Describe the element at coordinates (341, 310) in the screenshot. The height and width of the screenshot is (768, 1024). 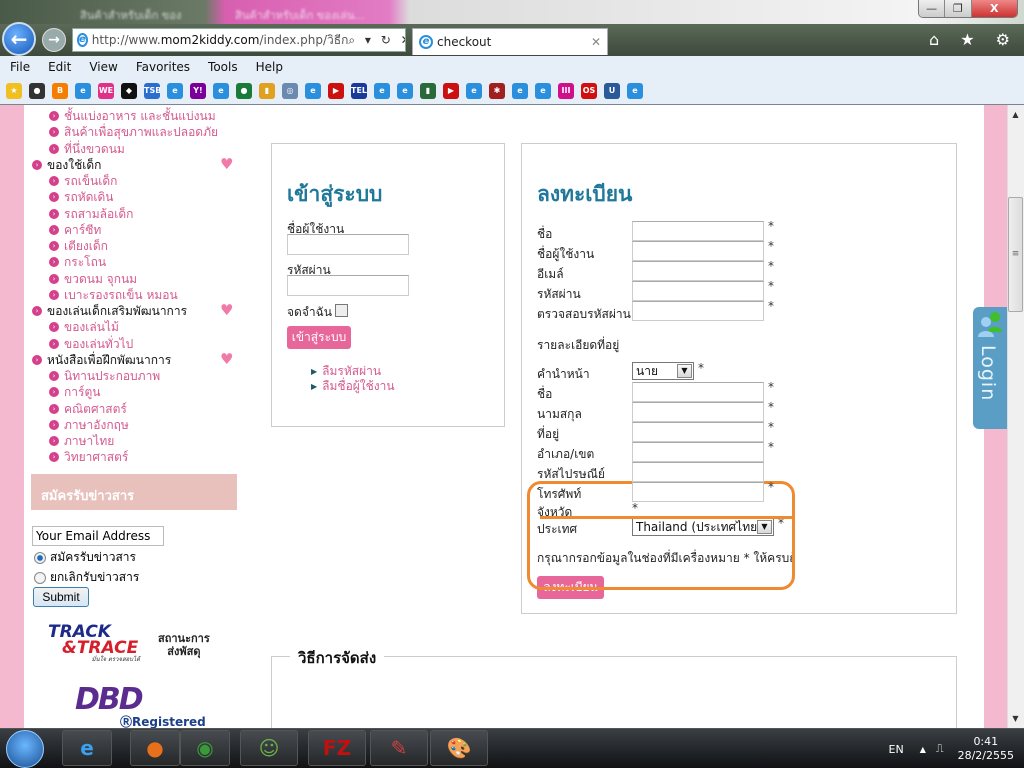
I see `remember-me-checkbox` at that location.